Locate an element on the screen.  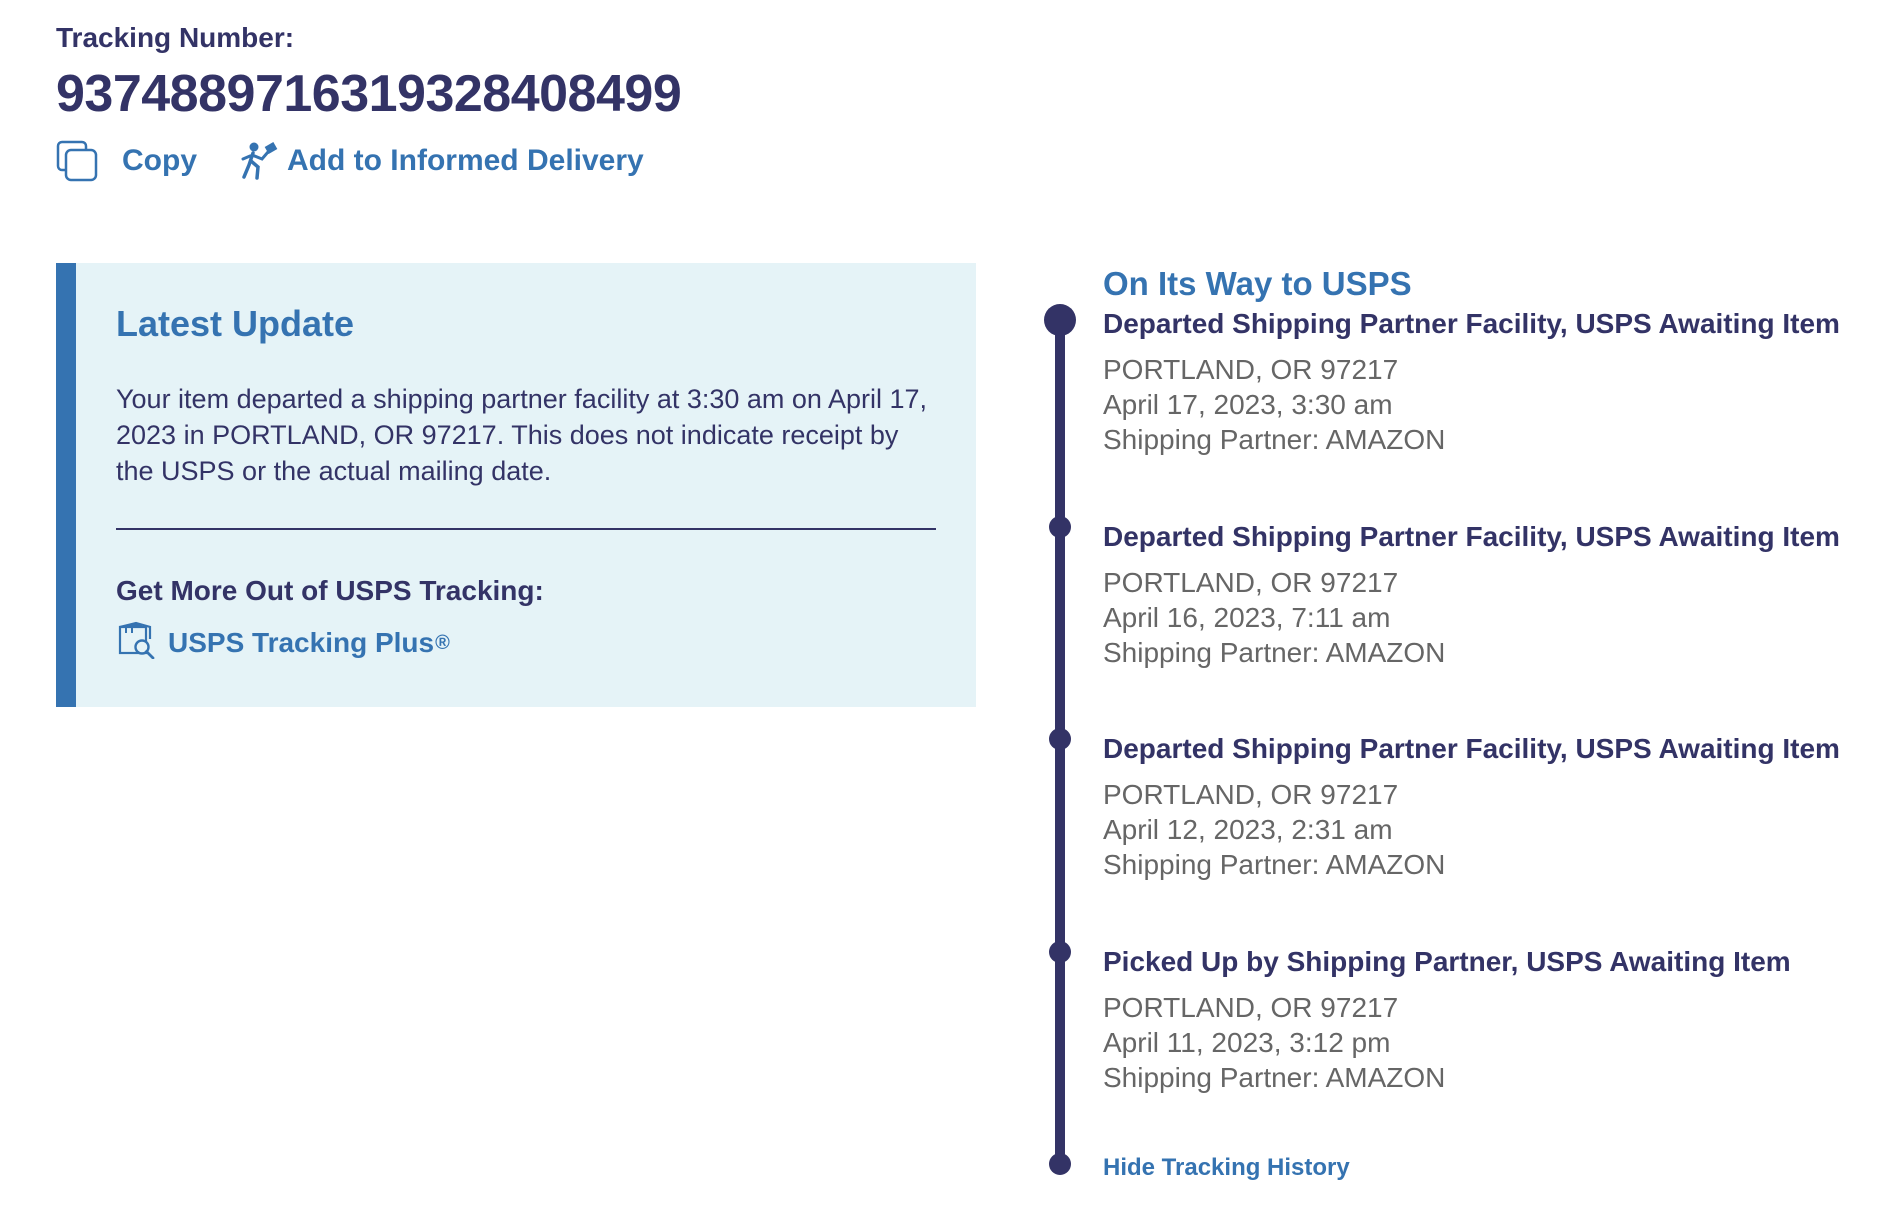
usps-tracking-plus-link: USPS Tracking Plus ® is located at coordinates (283, 642).